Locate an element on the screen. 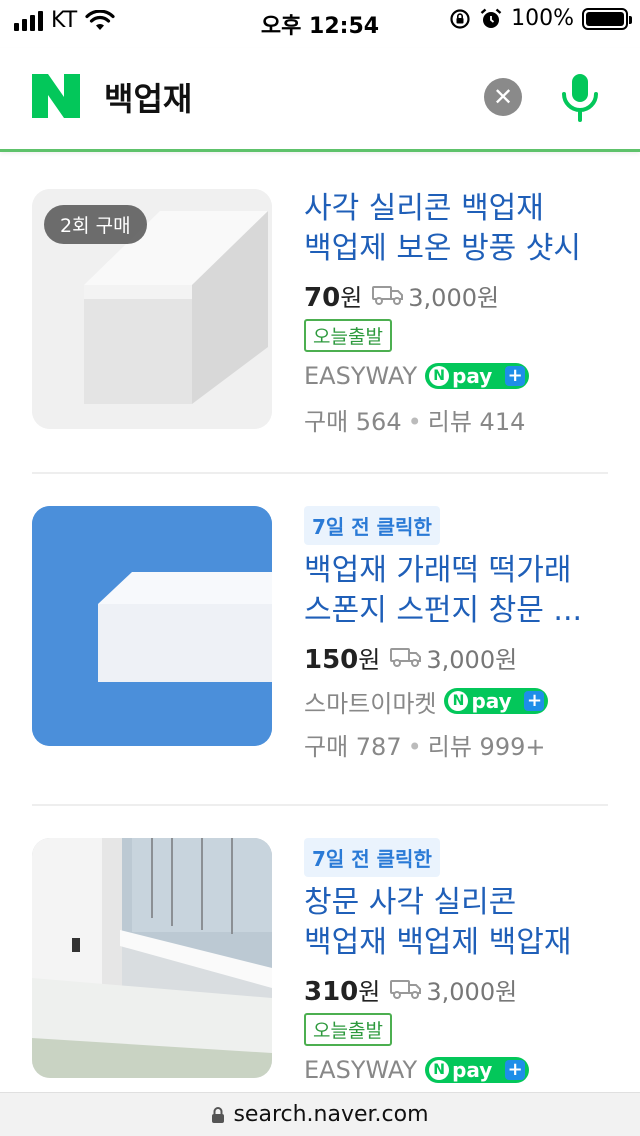  price-row: 310원 3,000원 is located at coordinates (456, 989).